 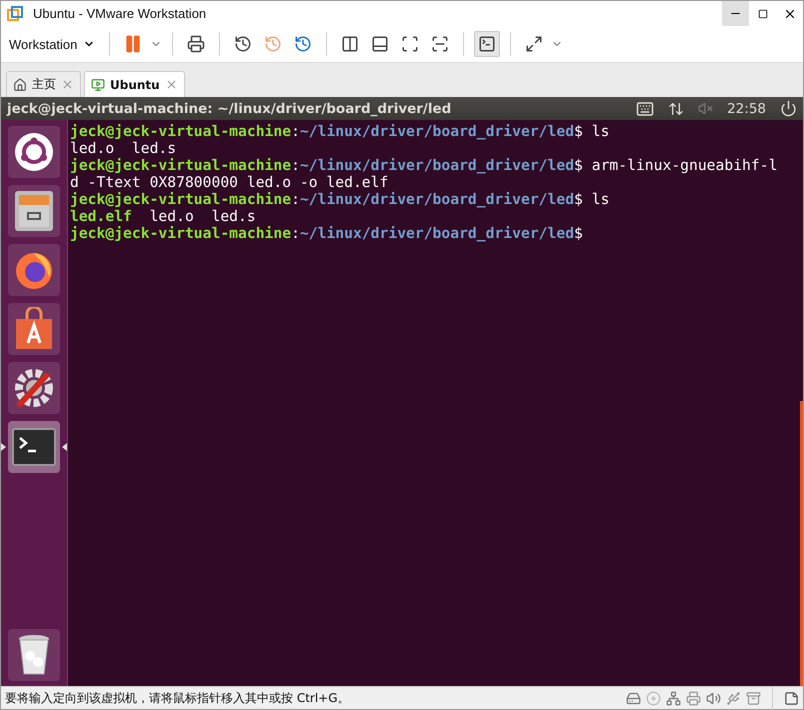 I want to click on file-cabinet-icon, so click(x=34, y=211).